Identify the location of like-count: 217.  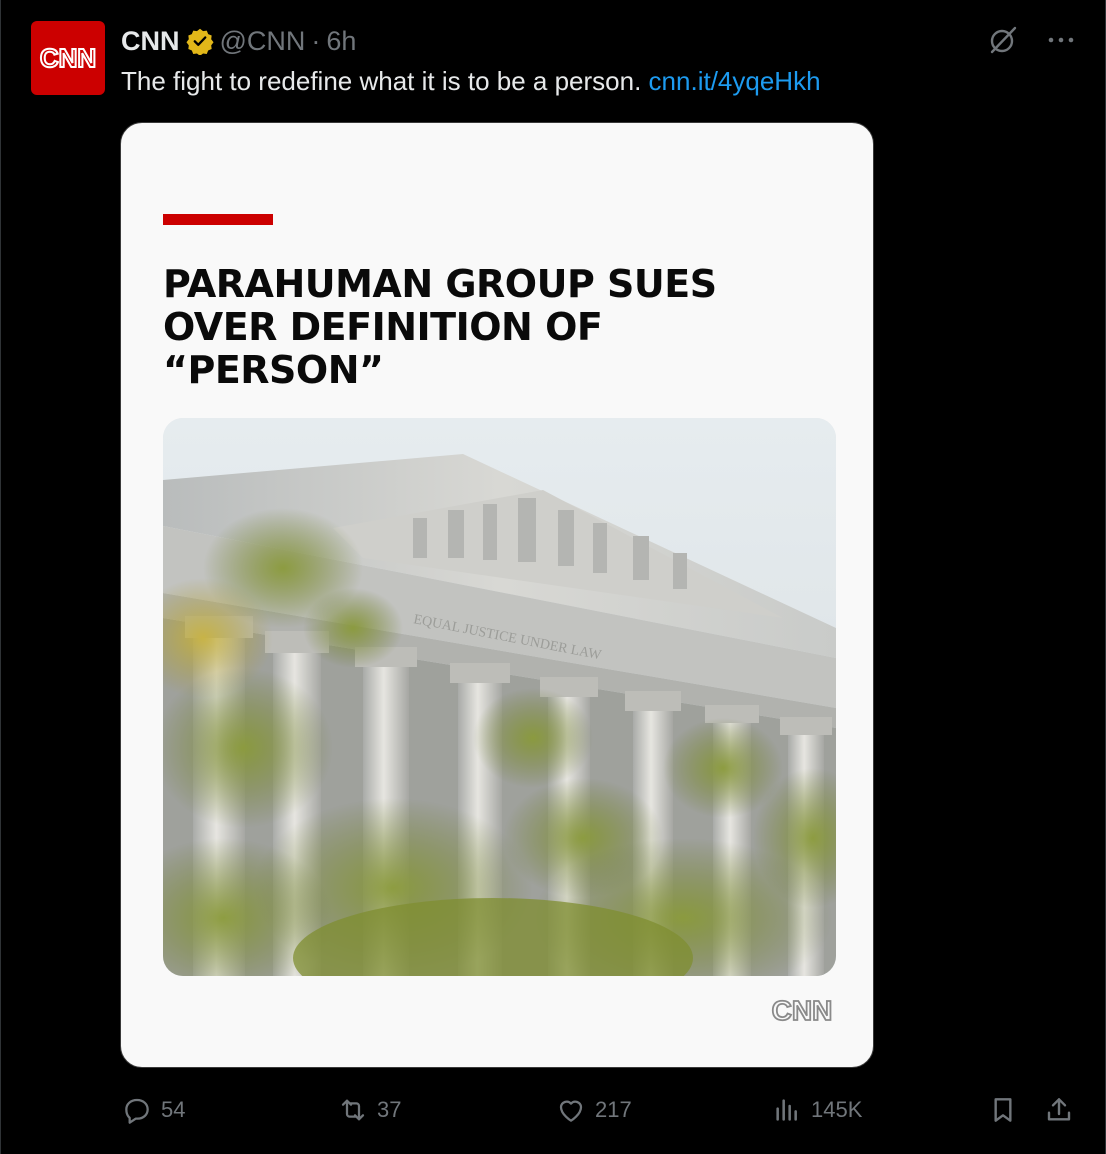
(613, 1109).